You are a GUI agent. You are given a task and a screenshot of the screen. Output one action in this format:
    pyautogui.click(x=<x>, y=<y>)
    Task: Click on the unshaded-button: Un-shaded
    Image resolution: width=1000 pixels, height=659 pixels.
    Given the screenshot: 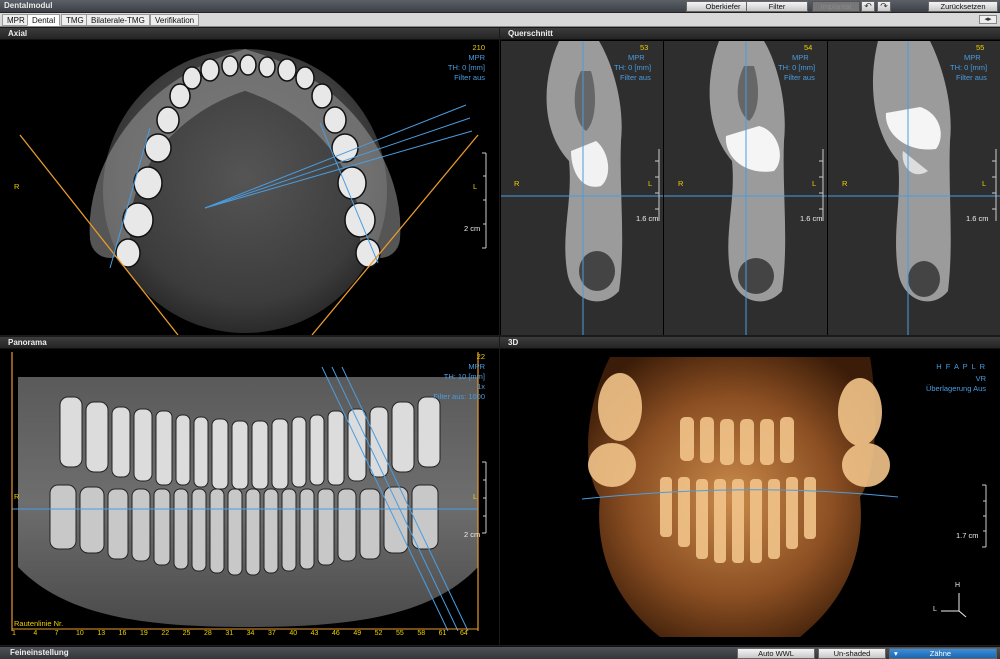 What is the action you would take?
    pyautogui.click(x=852, y=653)
    